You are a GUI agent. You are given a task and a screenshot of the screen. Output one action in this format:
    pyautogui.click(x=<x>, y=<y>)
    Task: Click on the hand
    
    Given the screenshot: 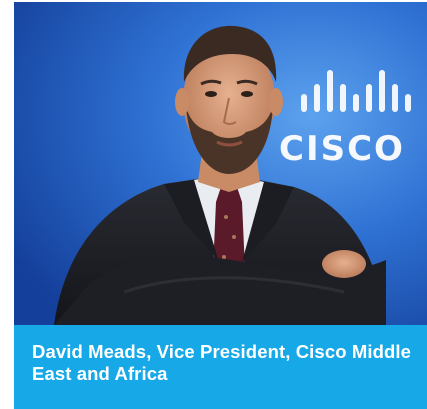 What is the action you would take?
    pyautogui.click(x=344, y=264)
    